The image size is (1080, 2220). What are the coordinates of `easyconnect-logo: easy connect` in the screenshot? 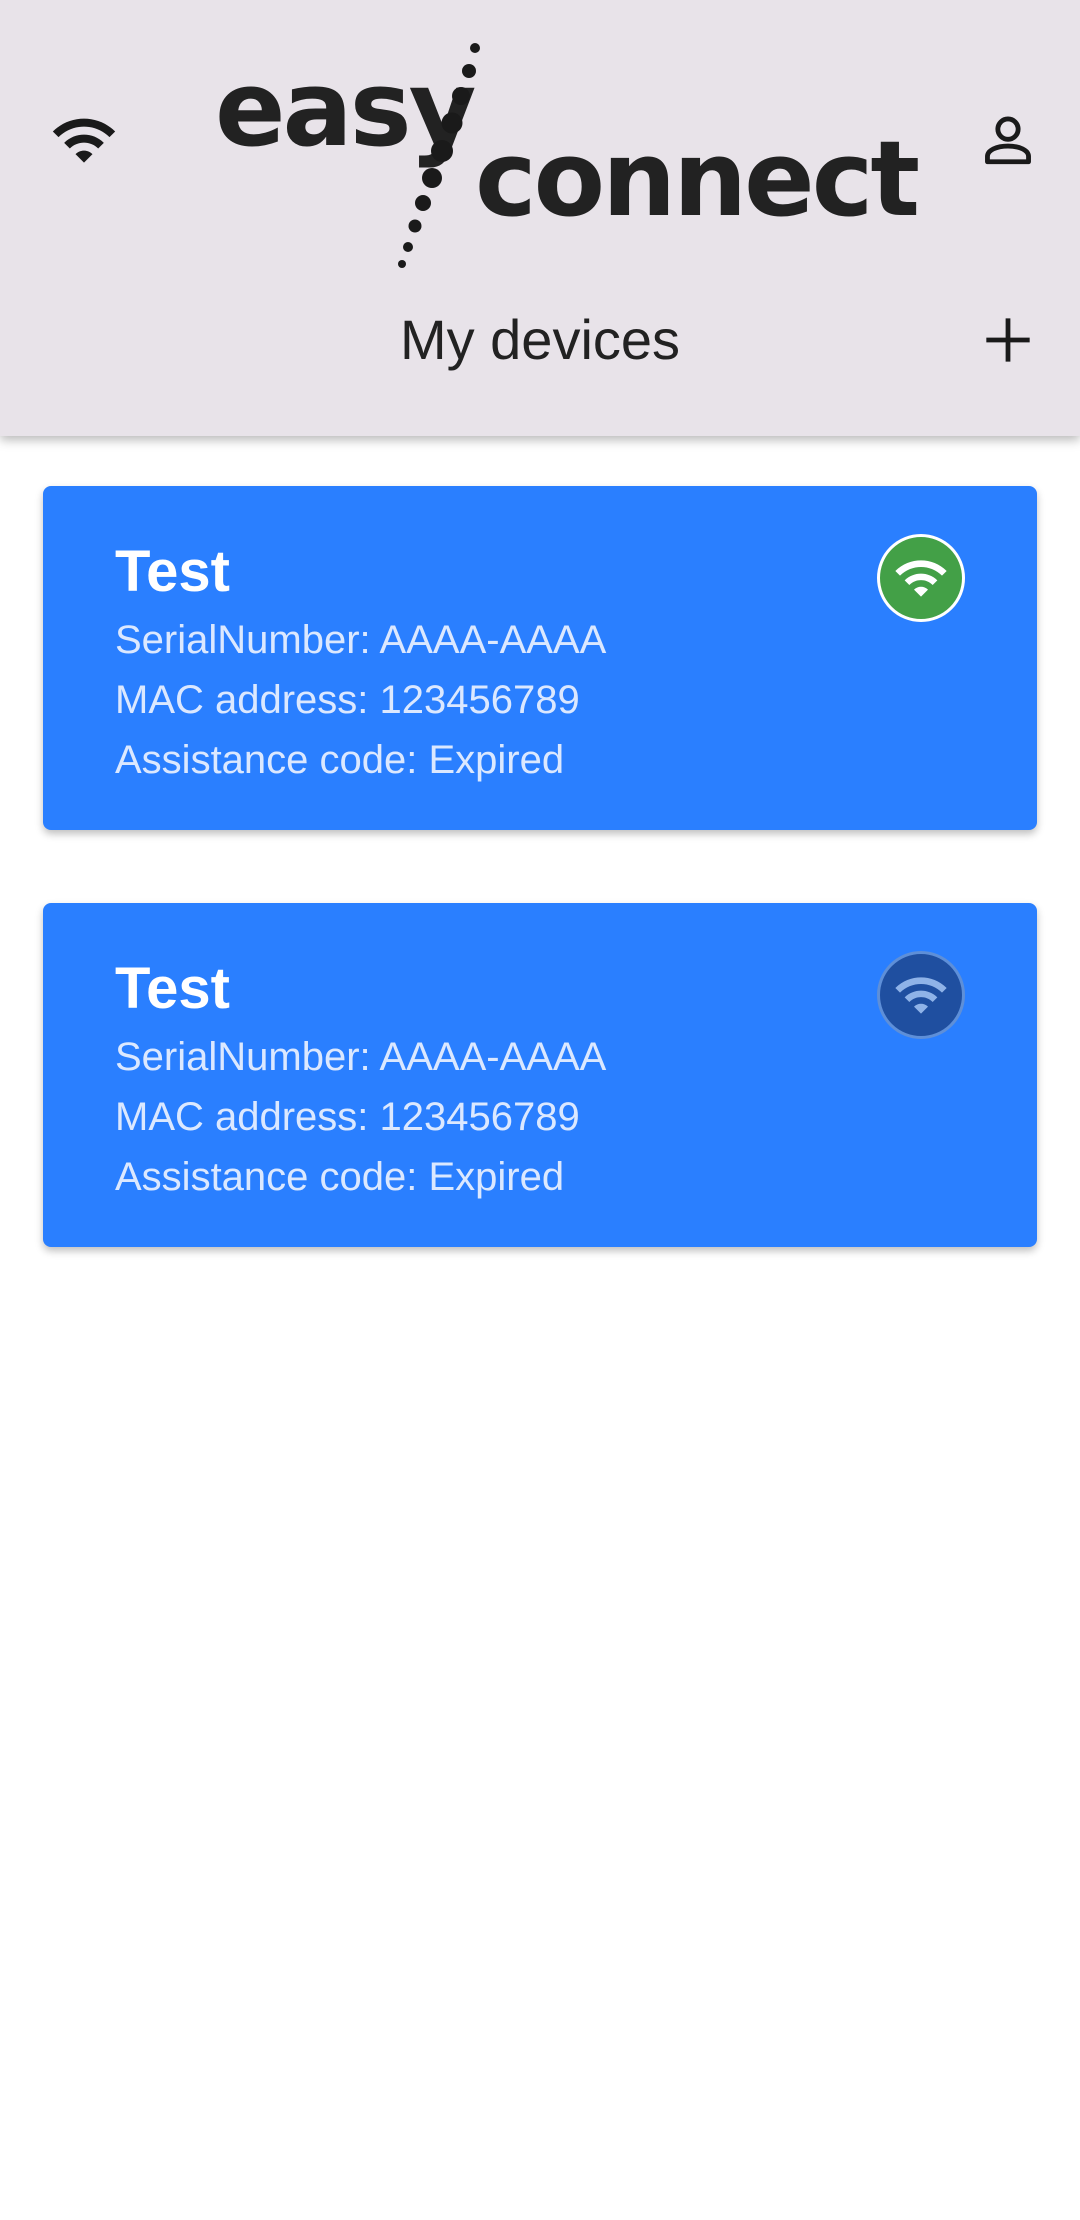 It's located at (562, 152).